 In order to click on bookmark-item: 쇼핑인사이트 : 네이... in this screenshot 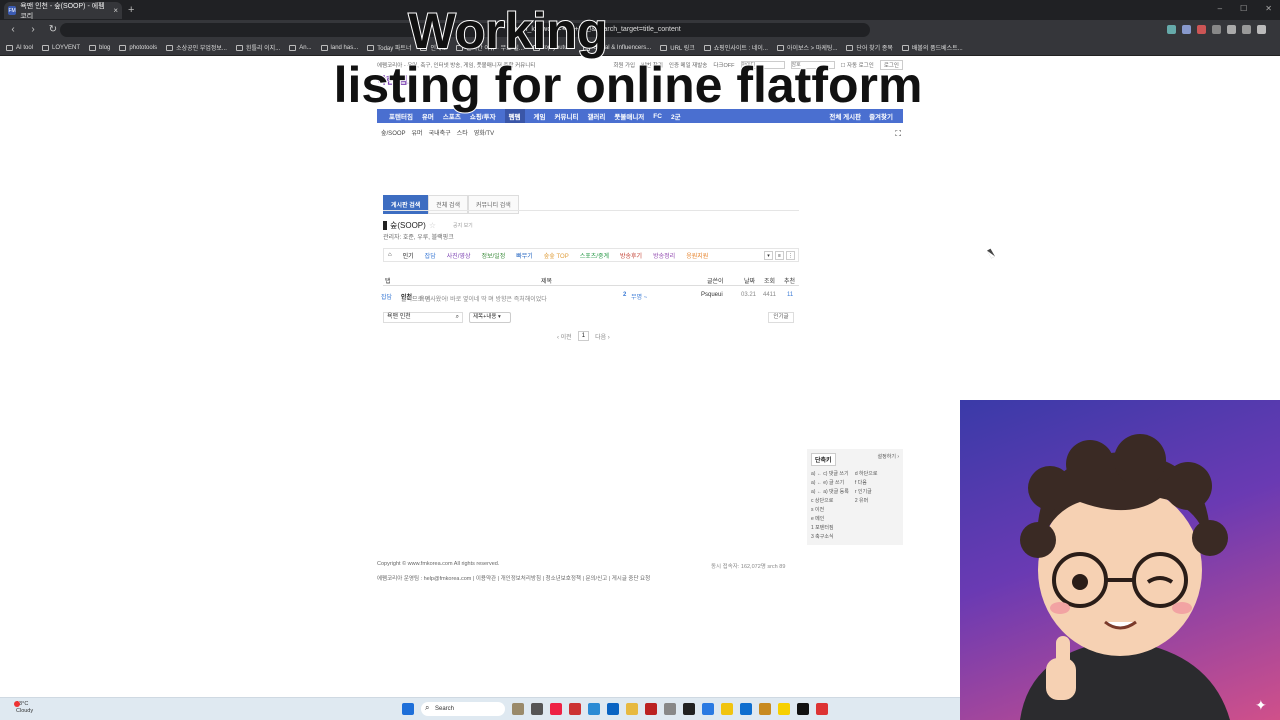, I will do `click(735, 47)`.